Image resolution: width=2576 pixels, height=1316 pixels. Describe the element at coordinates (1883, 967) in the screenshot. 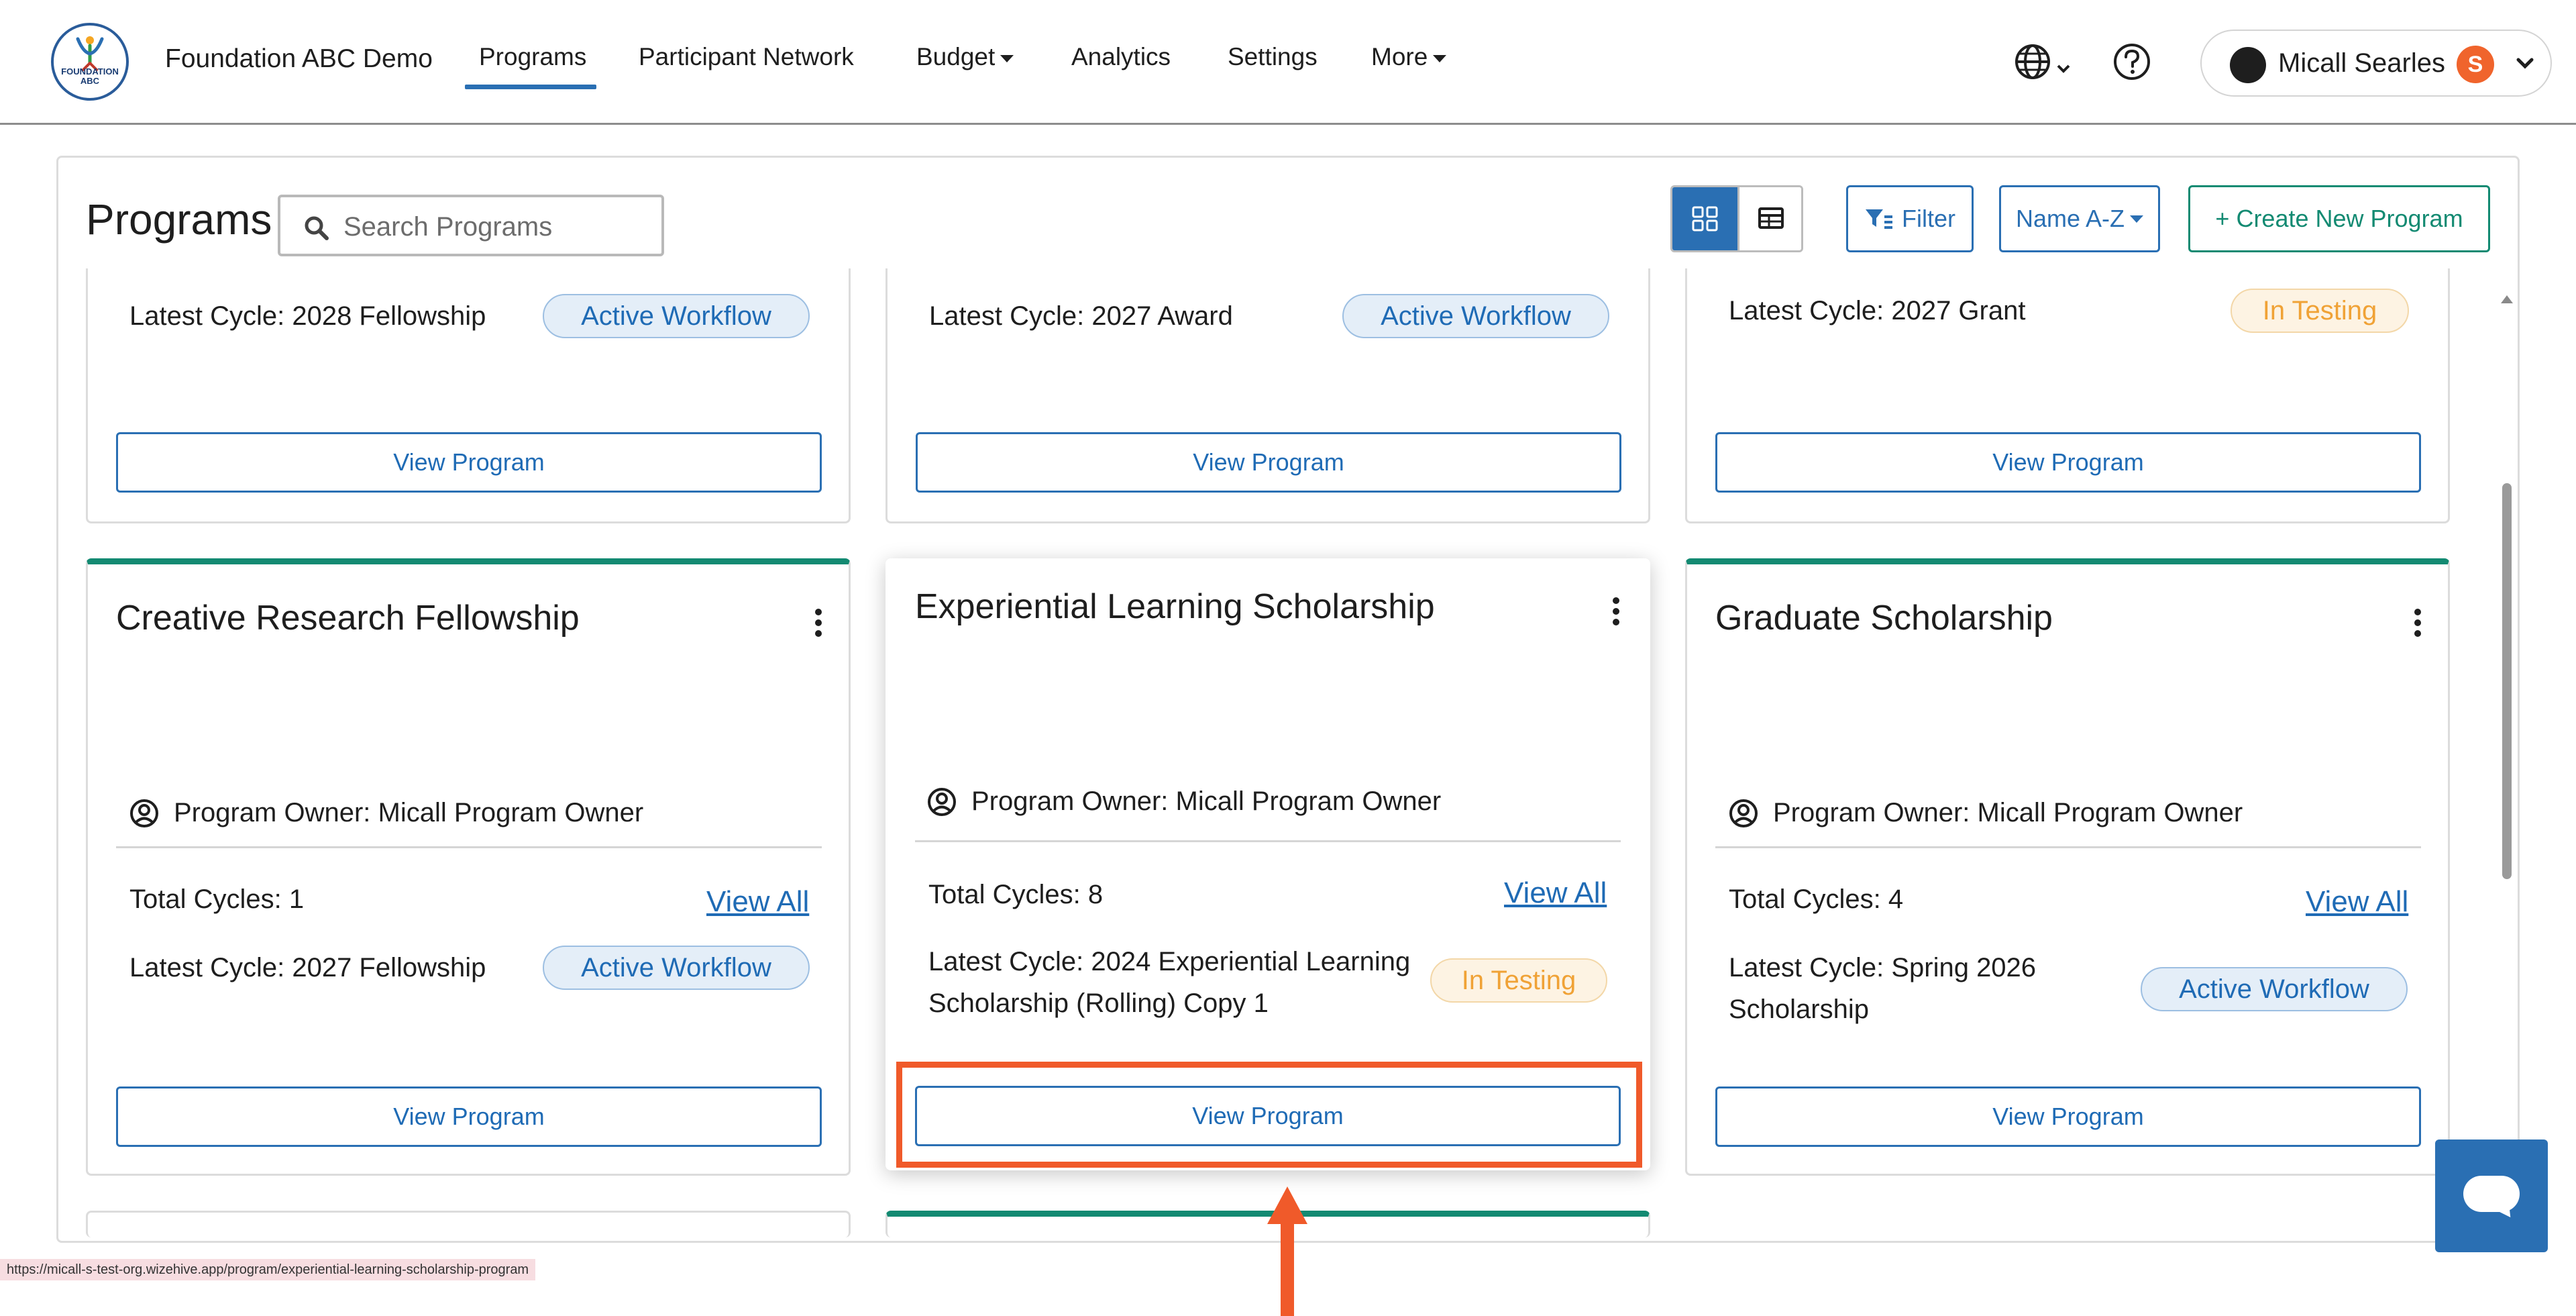

I see `latest-cycle-line1: Latest Cycle: Spring 2026` at that location.